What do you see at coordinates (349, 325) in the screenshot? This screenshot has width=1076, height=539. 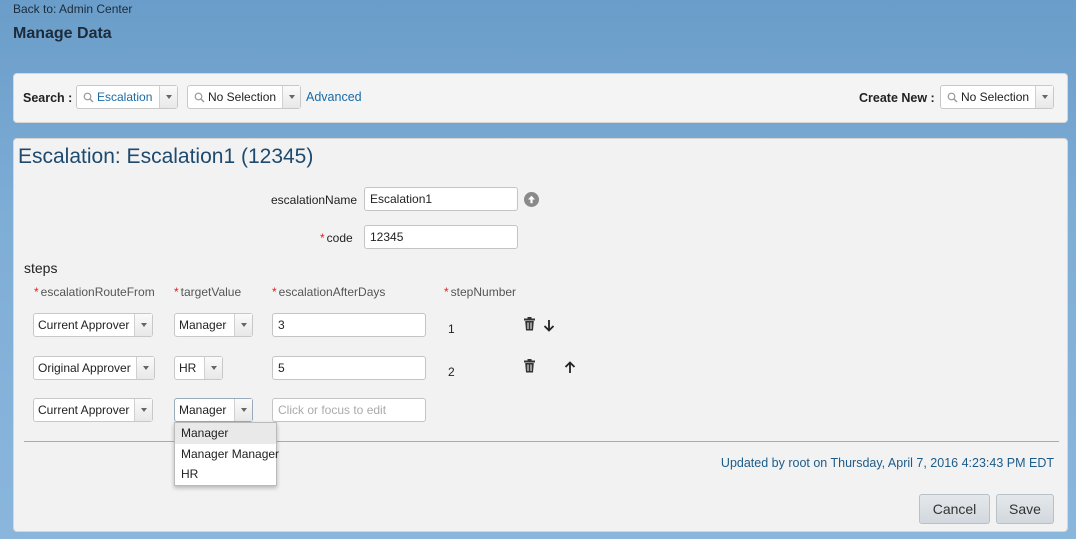 I see `escalation-after-days-field: 3` at bounding box center [349, 325].